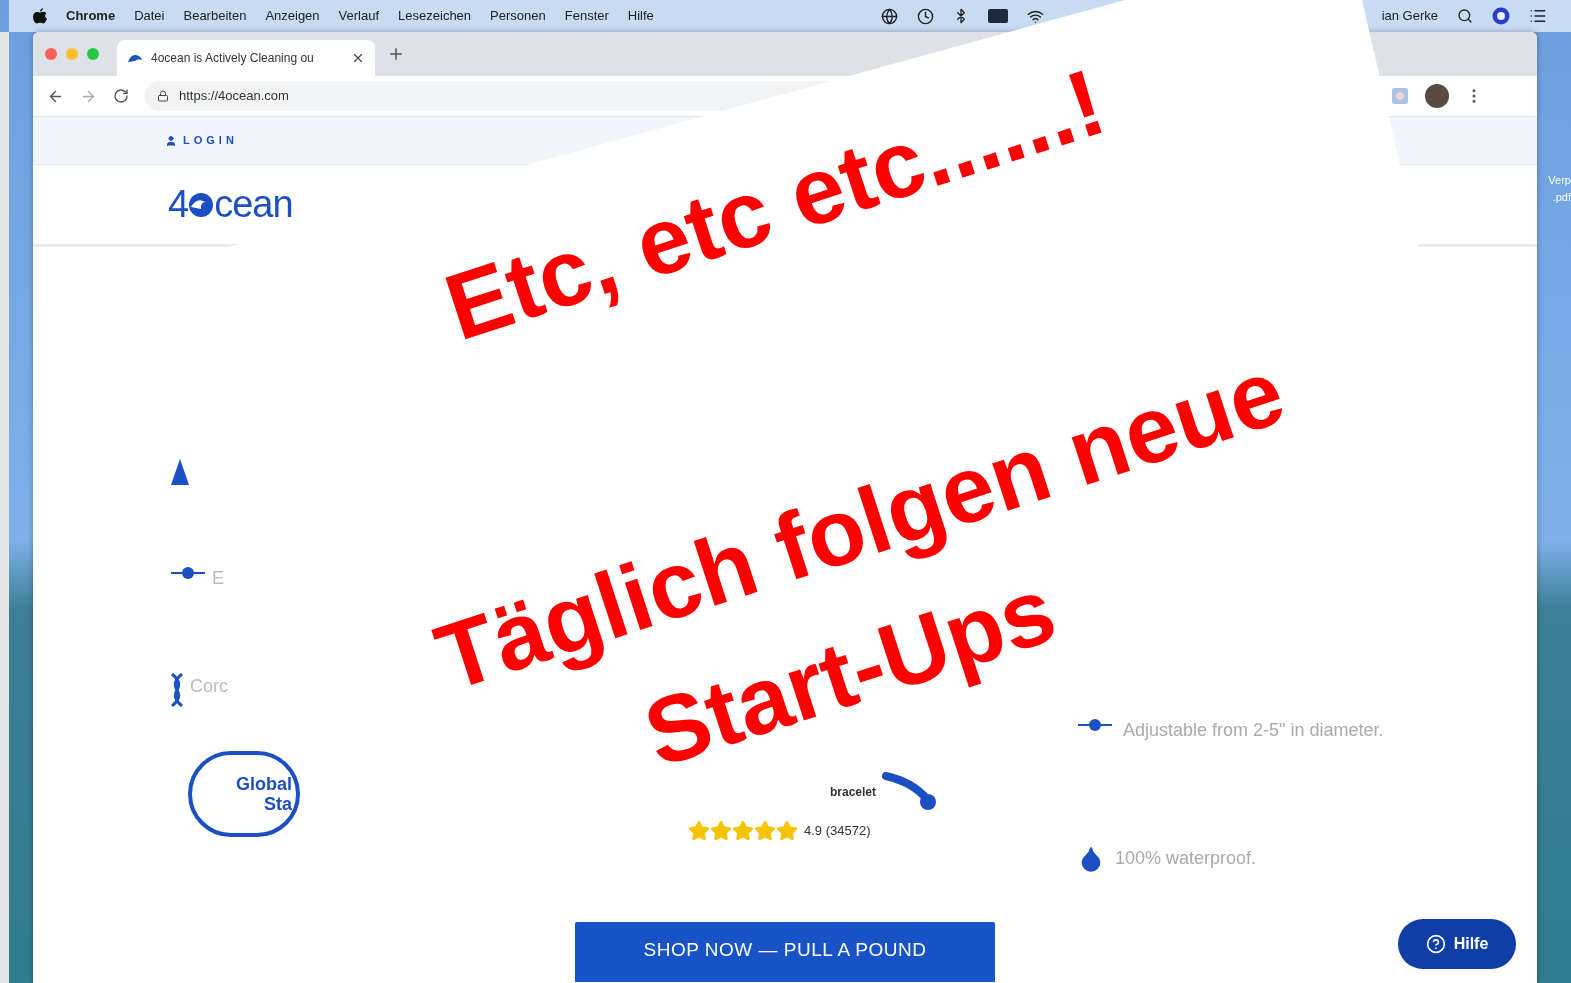 The height and width of the screenshot is (983, 1571). Describe the element at coordinates (852, 792) in the screenshot. I see `product-label: bracelet` at that location.